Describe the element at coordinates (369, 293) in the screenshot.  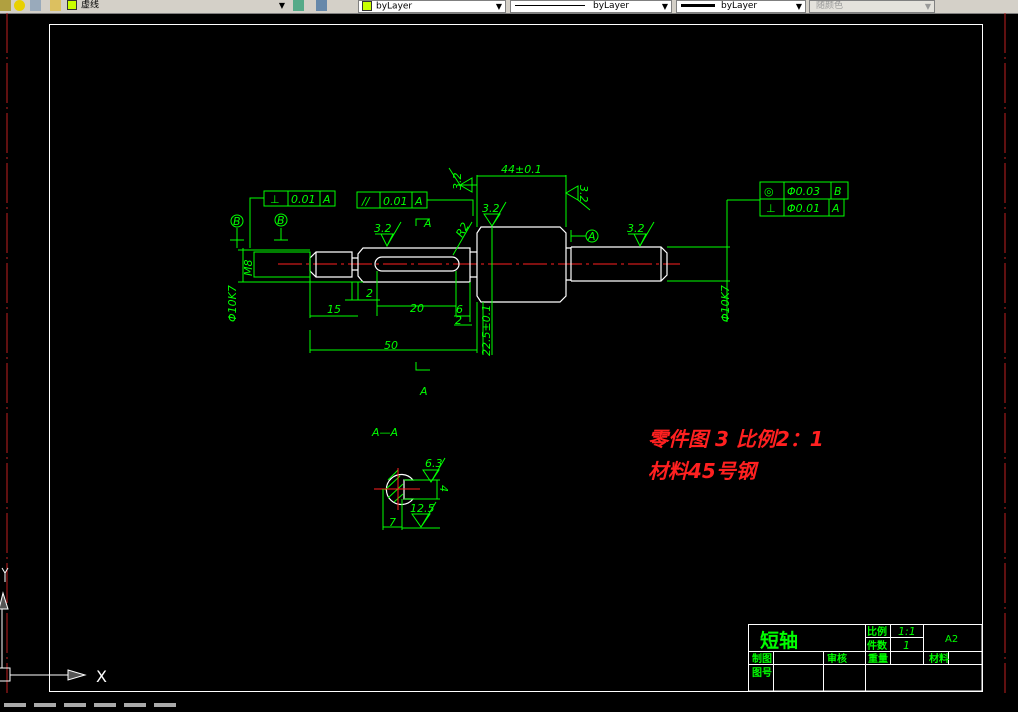
I see `dim-2: 2` at that location.